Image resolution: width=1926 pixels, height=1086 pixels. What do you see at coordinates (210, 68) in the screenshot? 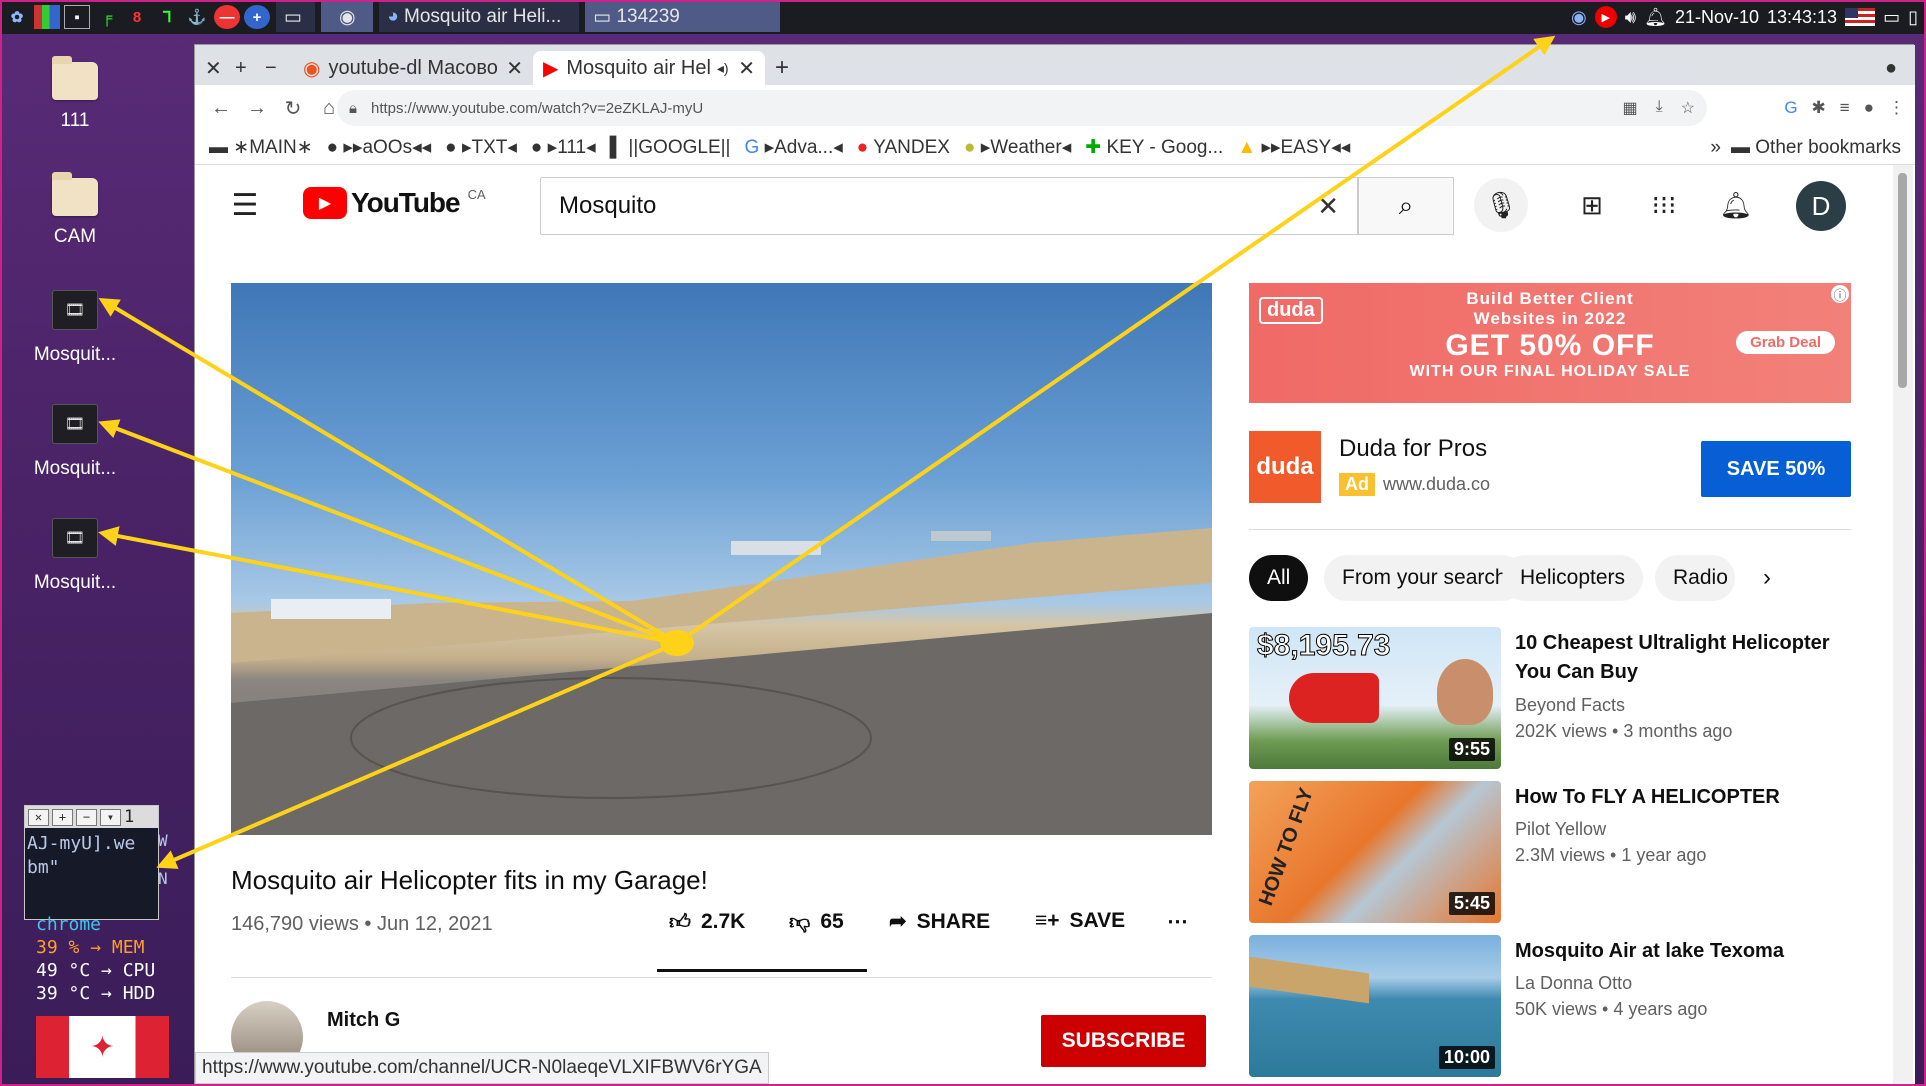
I see `close-window-icon: ✕` at bounding box center [210, 68].